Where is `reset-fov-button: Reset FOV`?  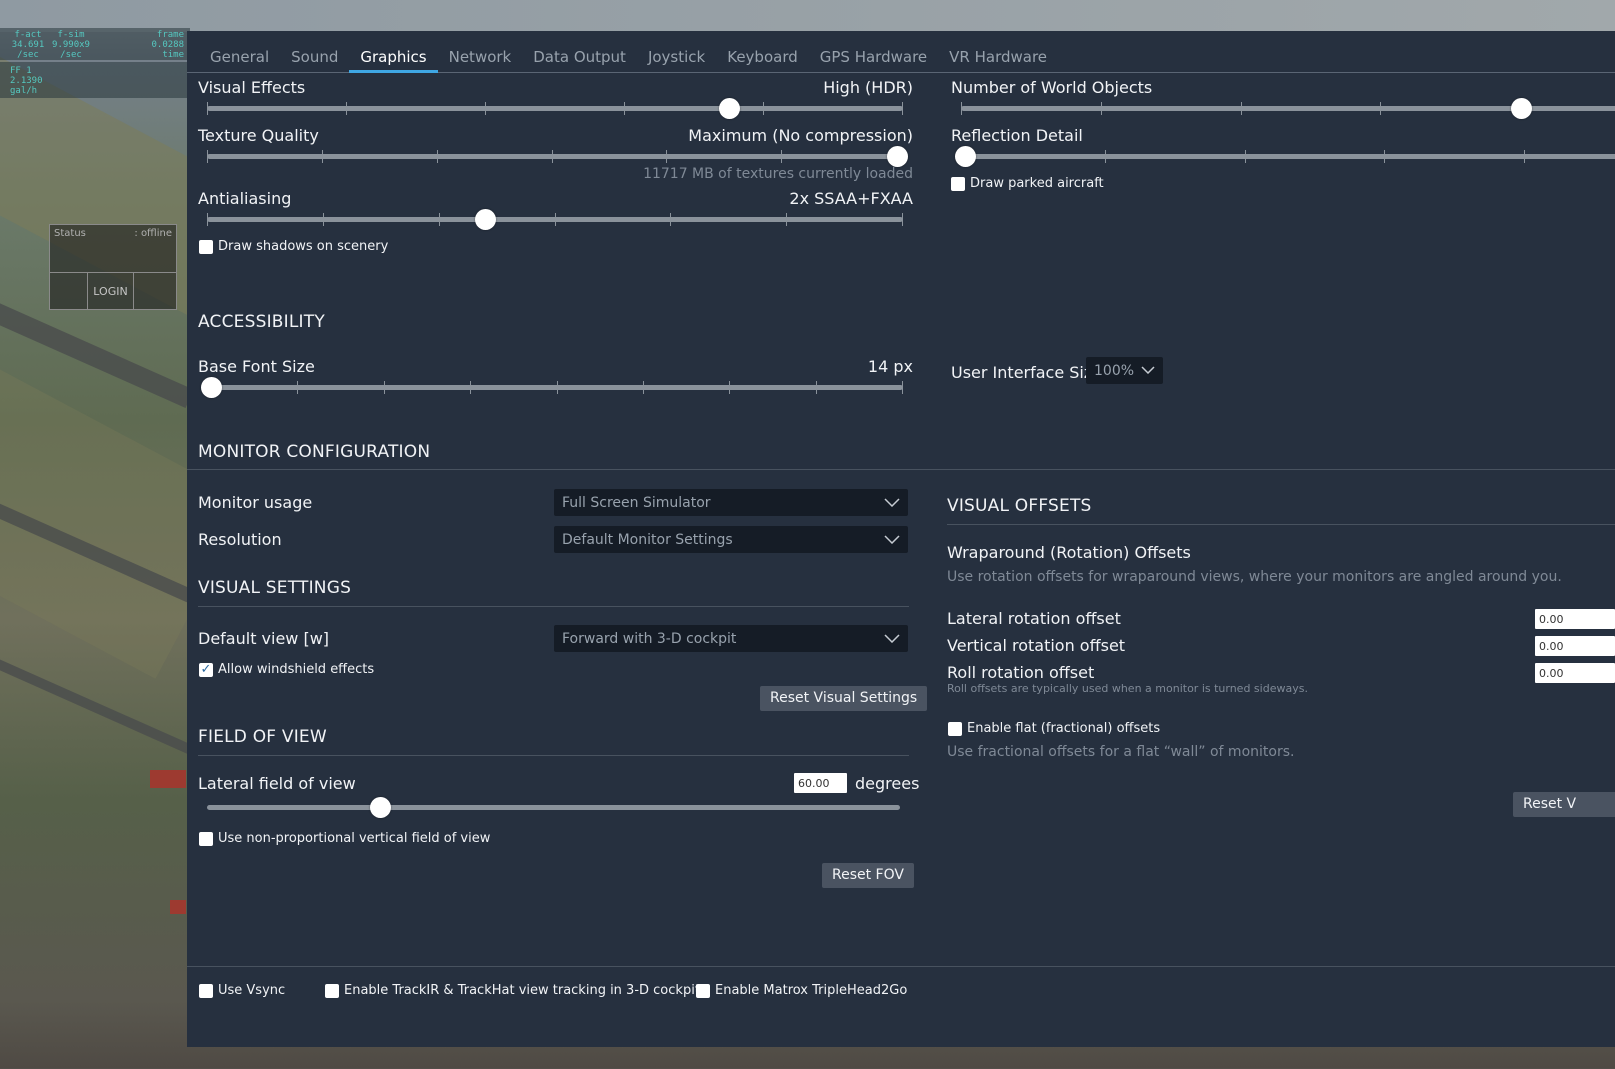 reset-fov-button: Reset FOV is located at coordinates (868, 875).